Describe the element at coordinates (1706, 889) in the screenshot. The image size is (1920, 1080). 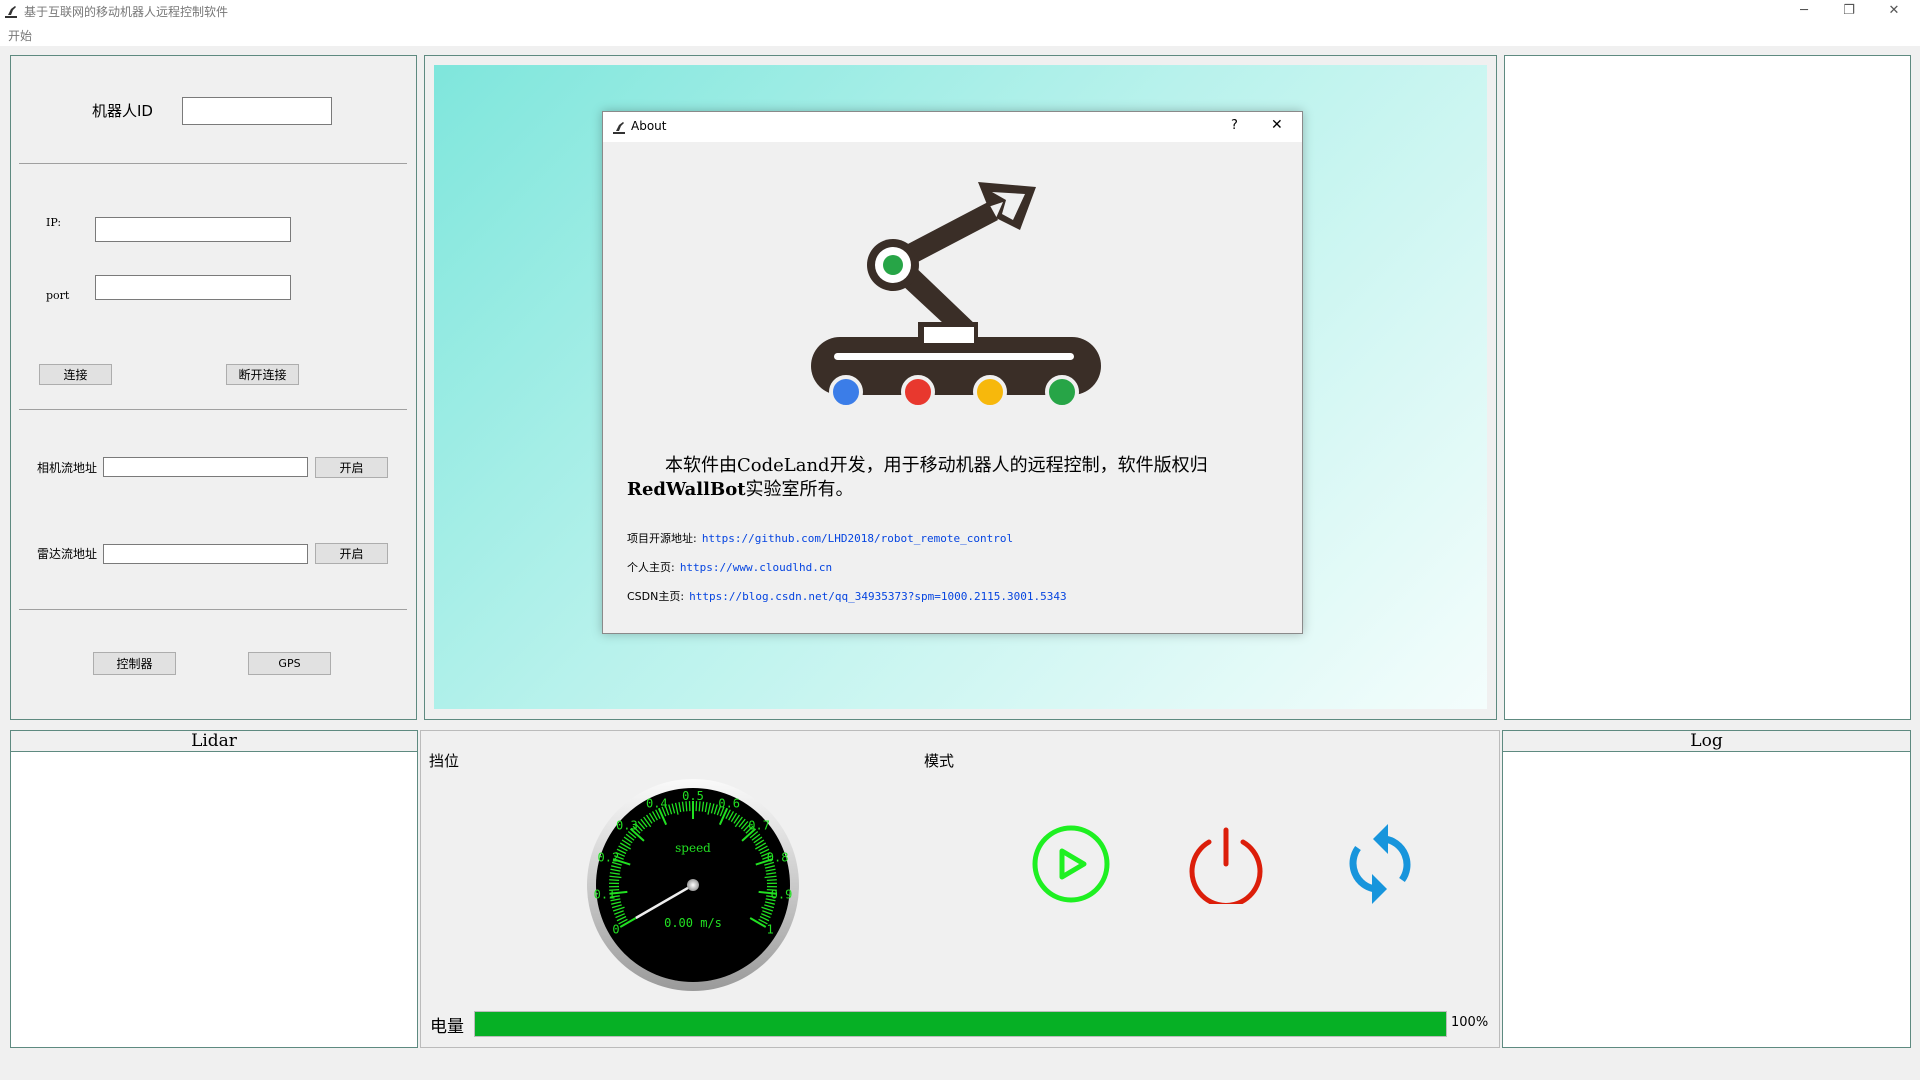
I see `log-panel: Log` at that location.